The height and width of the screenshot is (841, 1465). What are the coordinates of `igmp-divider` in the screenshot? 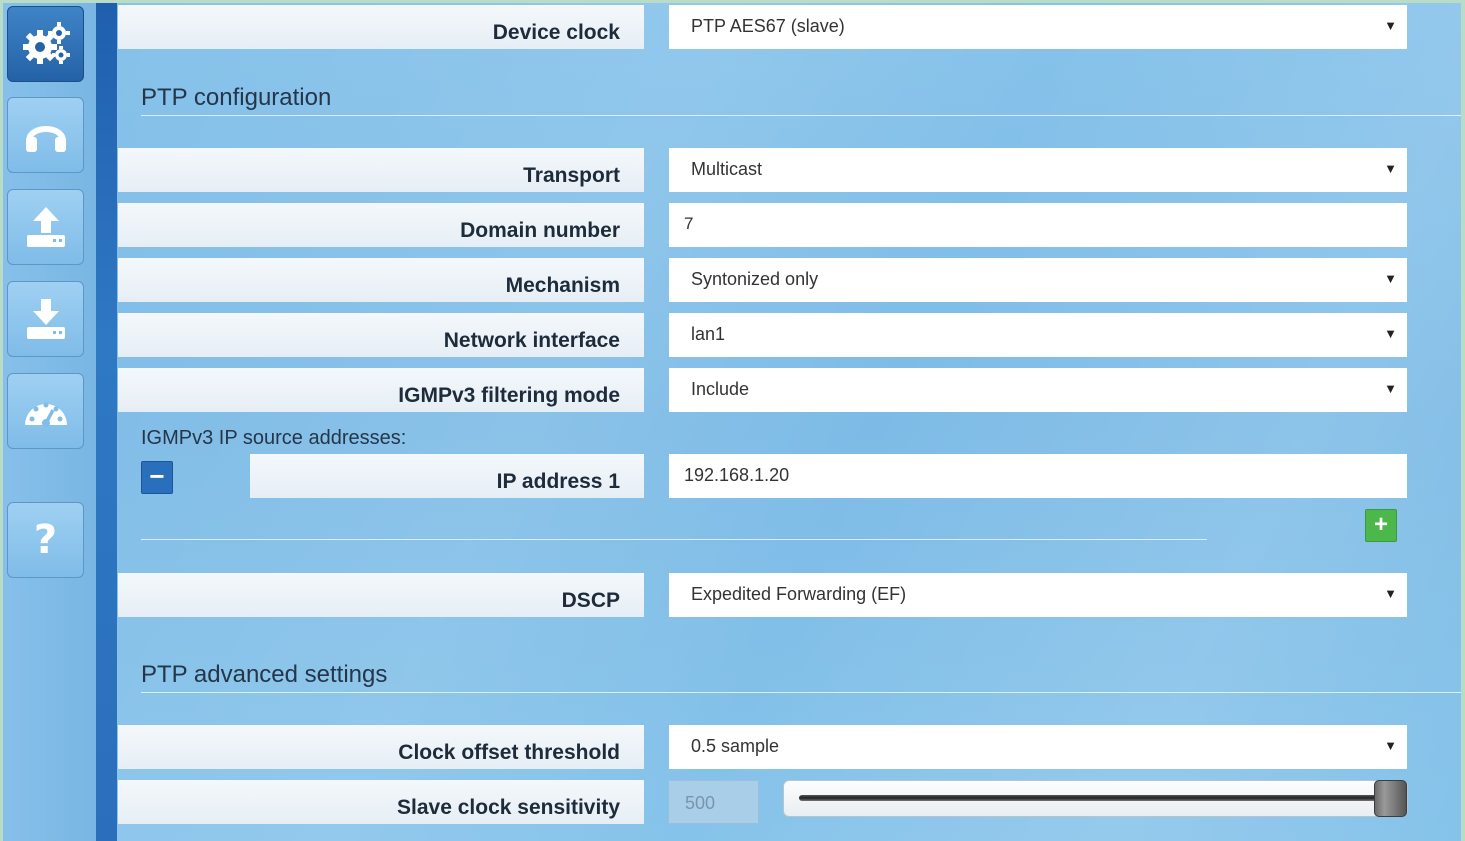 It's located at (674, 539).